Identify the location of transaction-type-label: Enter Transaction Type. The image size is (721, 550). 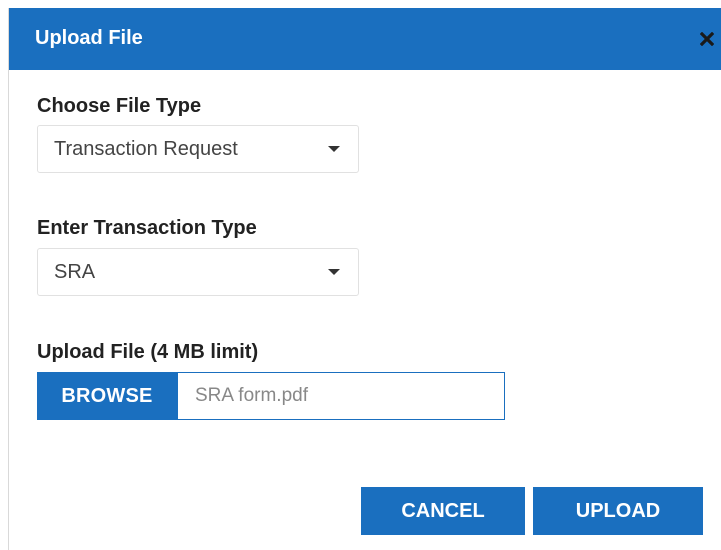
(147, 228).